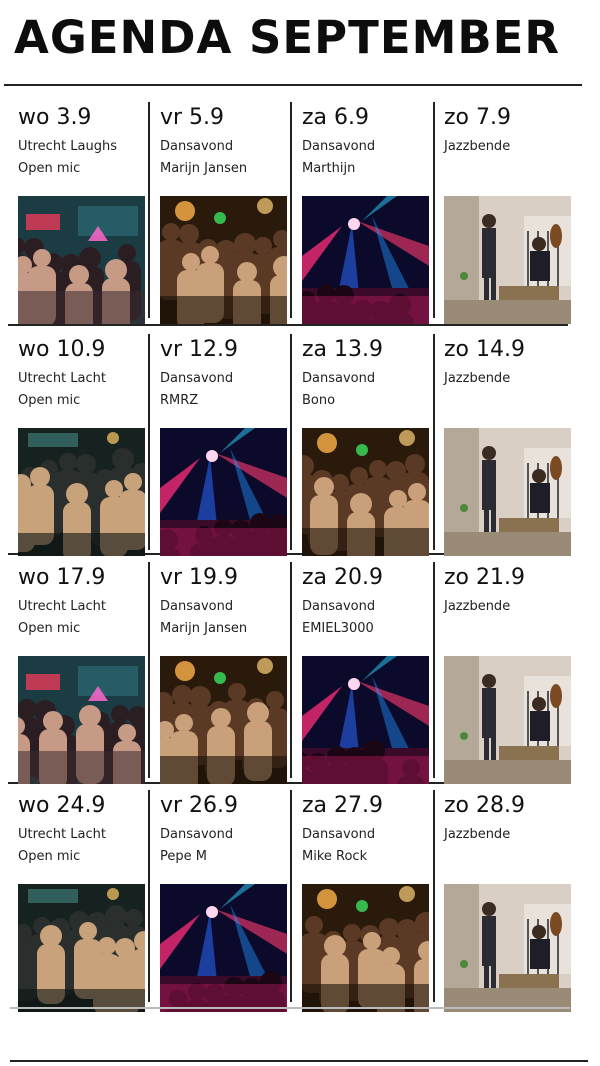 This screenshot has width=600, height=1066. What do you see at coordinates (329, 168) in the screenshot?
I see `event-subtitle: Marthijn` at bounding box center [329, 168].